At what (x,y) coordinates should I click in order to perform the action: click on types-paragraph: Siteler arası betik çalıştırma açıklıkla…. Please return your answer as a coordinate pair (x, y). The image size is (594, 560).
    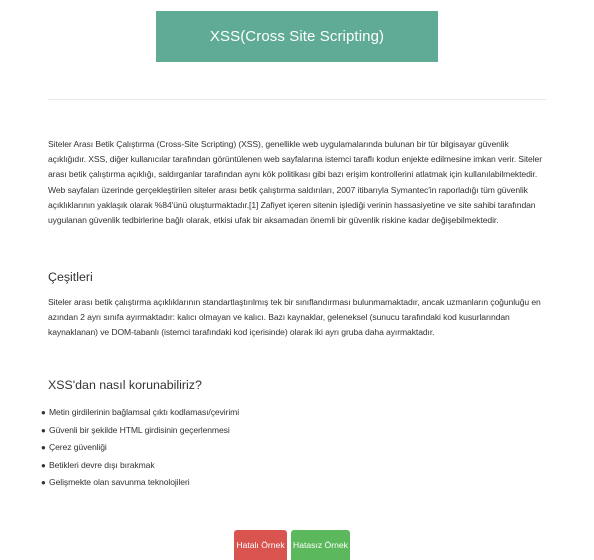
    Looking at the image, I should click on (294, 317).